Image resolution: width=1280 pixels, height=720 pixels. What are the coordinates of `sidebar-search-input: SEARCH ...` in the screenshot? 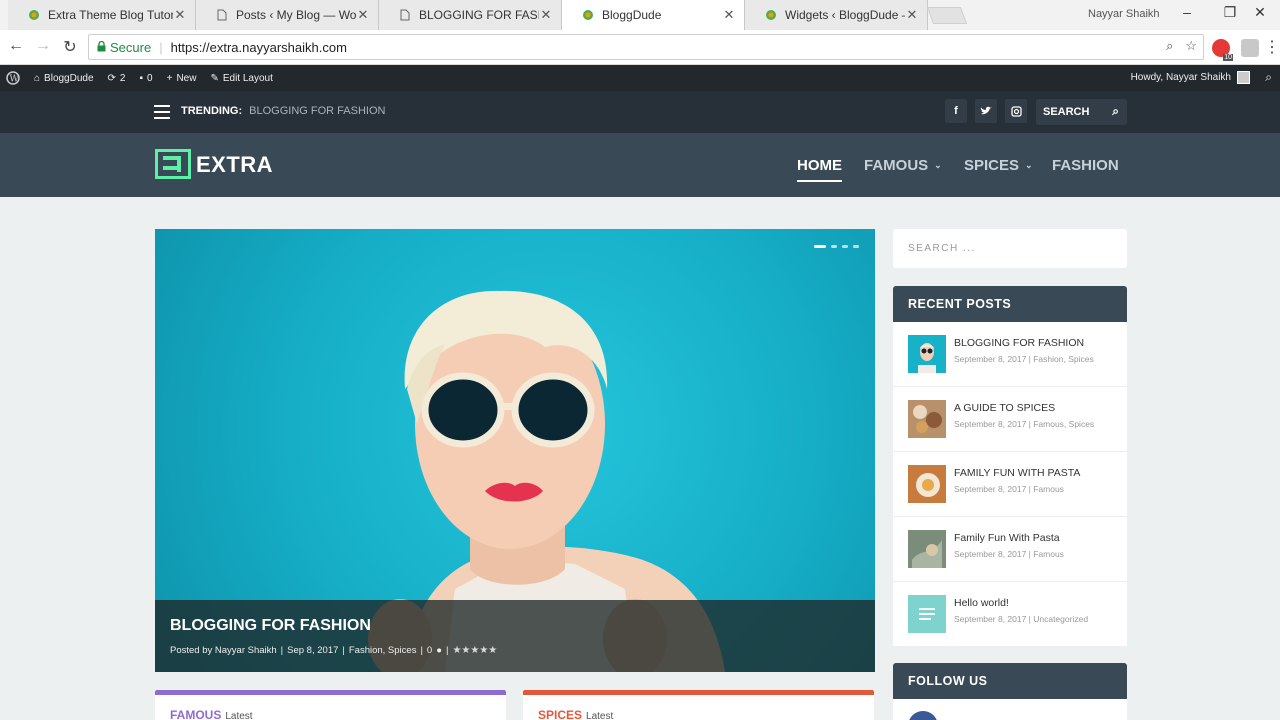 It's located at (1010, 248).